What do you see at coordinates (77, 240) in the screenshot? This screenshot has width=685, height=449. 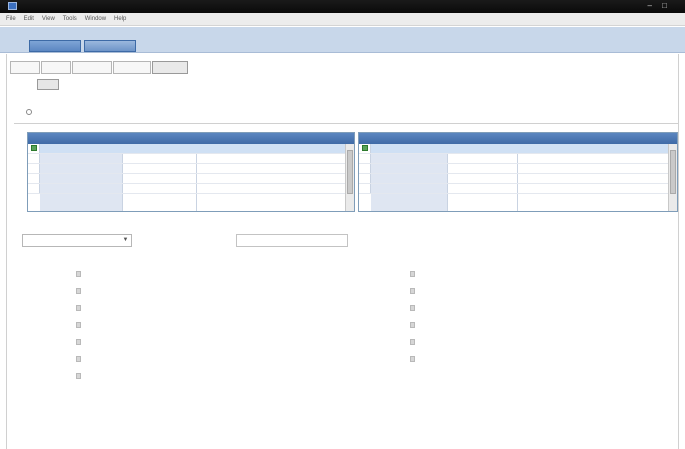 I see `scope-dropdown: ▼` at bounding box center [77, 240].